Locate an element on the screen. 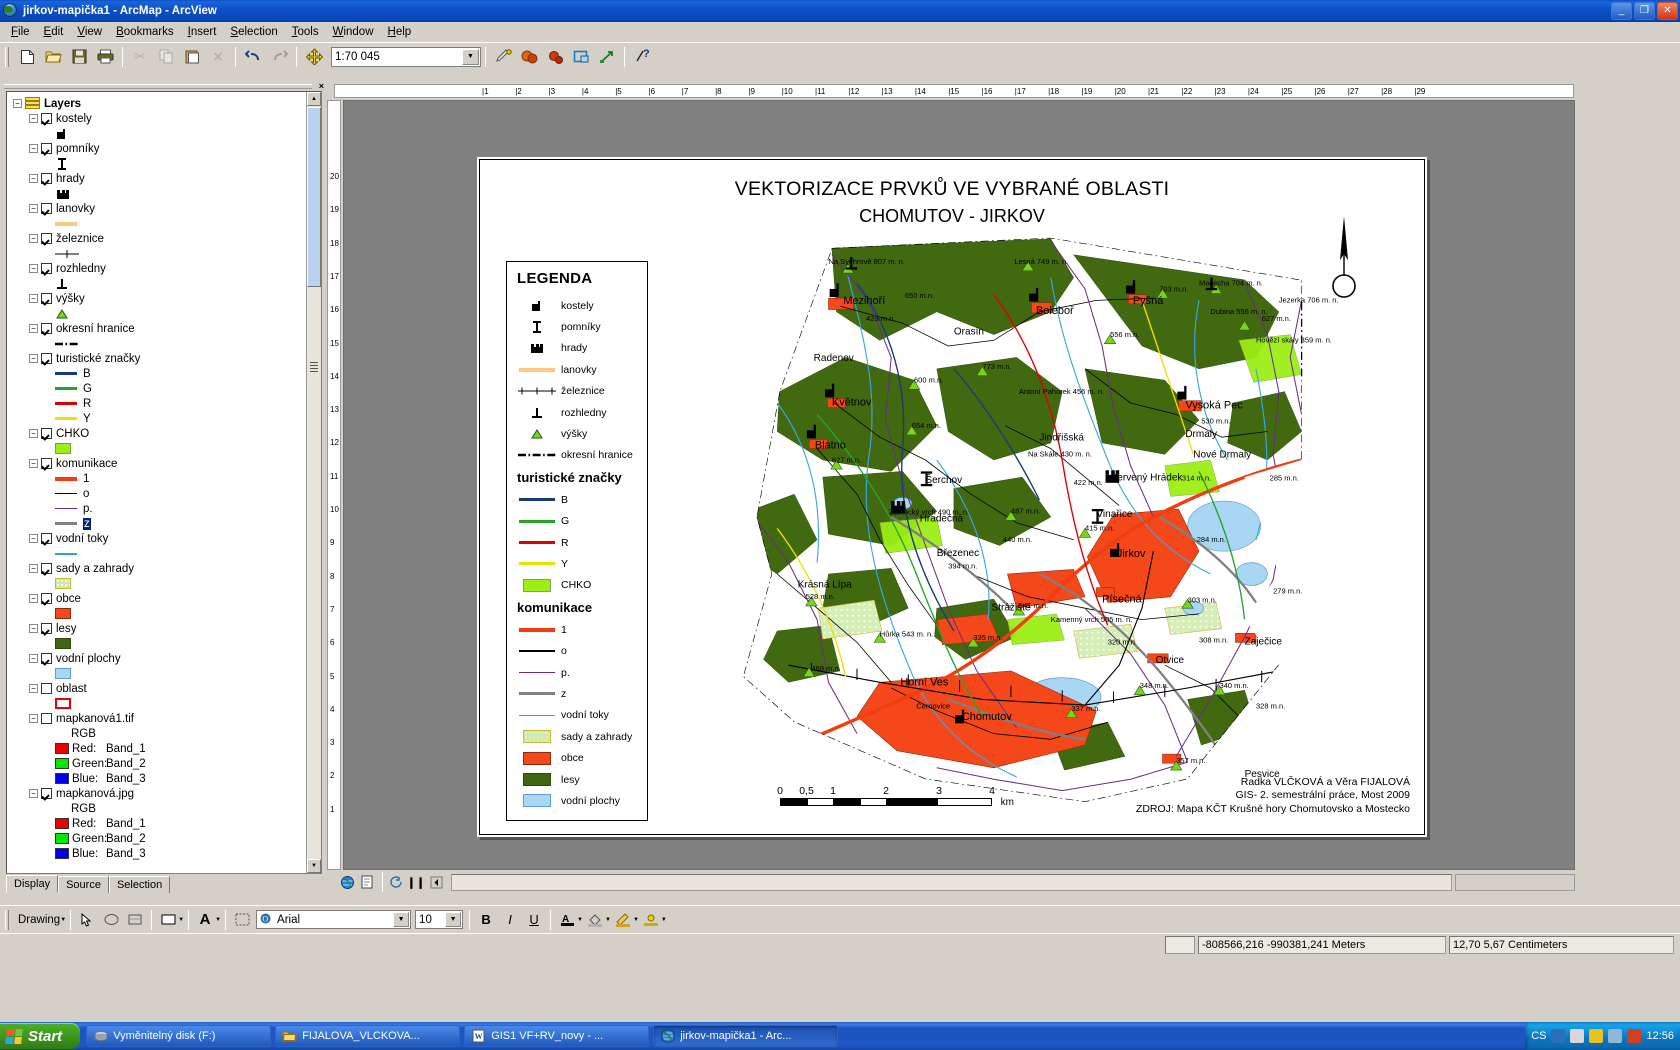  toc-scrollbar: ▲ ▼ is located at coordinates (313, 482).